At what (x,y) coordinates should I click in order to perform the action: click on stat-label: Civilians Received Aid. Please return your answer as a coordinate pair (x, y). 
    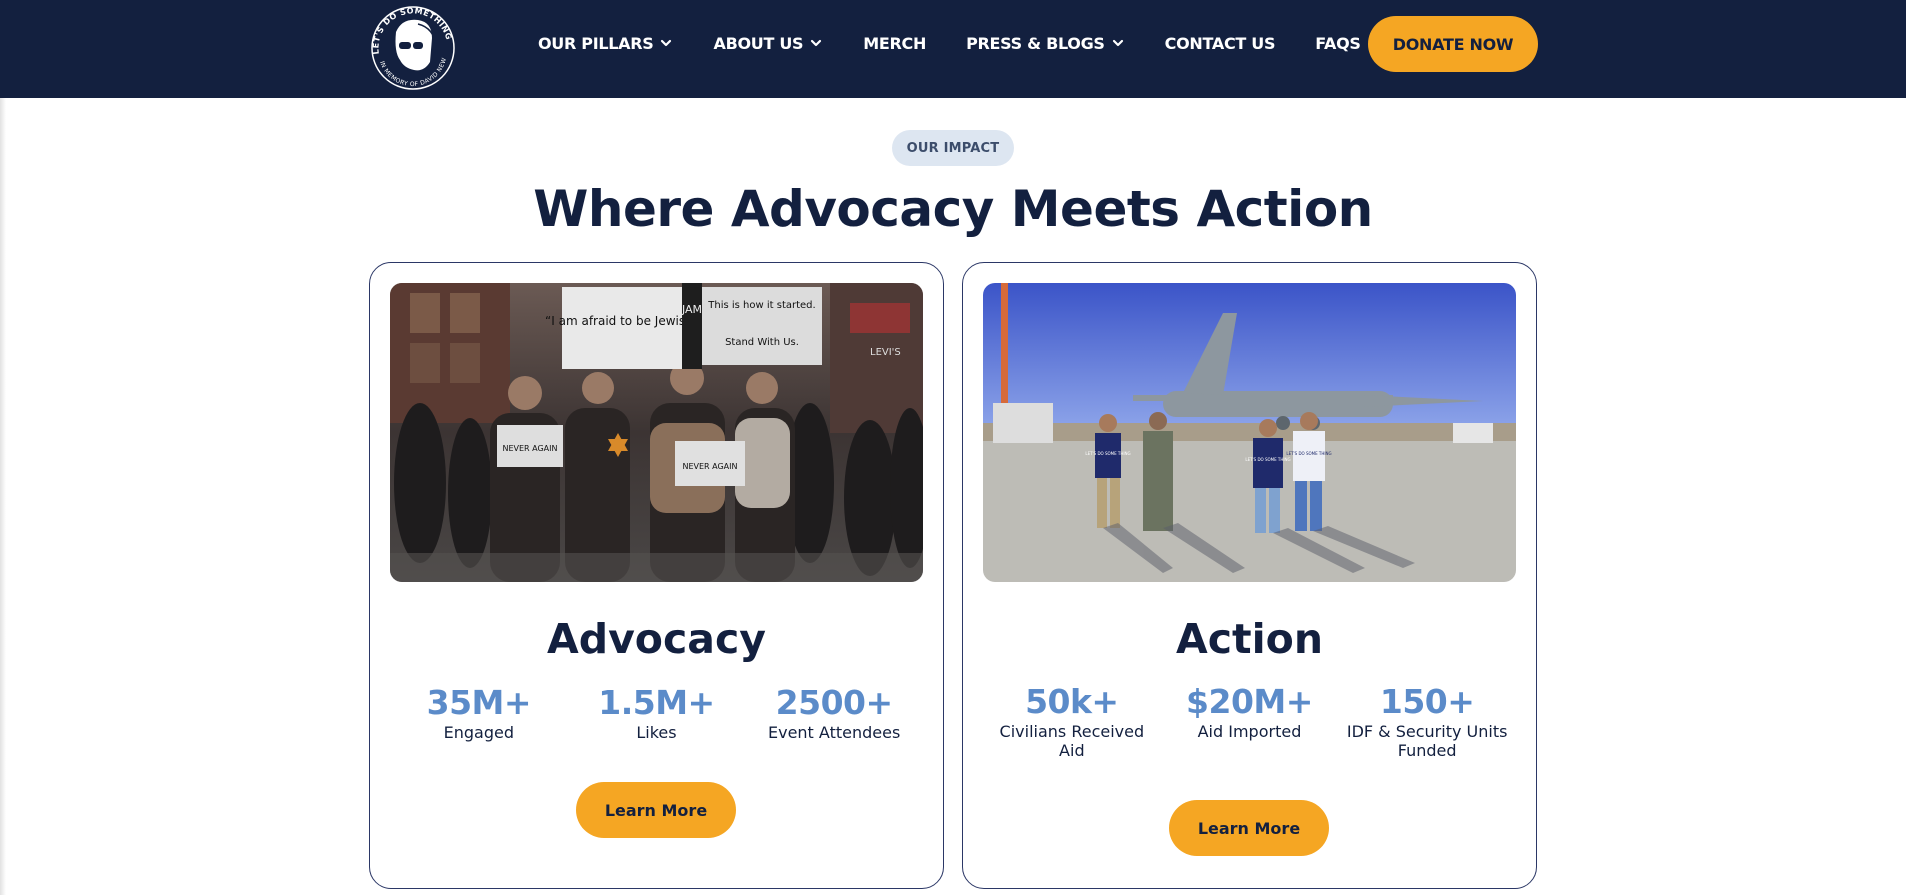
    Looking at the image, I should click on (1072, 741).